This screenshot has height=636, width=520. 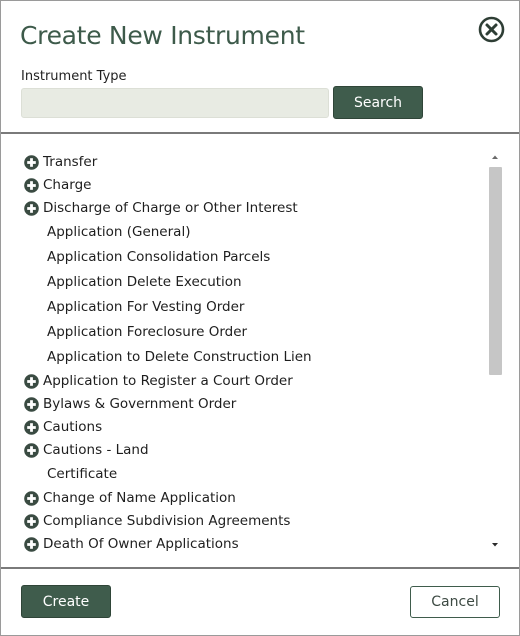 I want to click on list-item: Discharge of Charge or Other Interest, so click(x=161, y=208).